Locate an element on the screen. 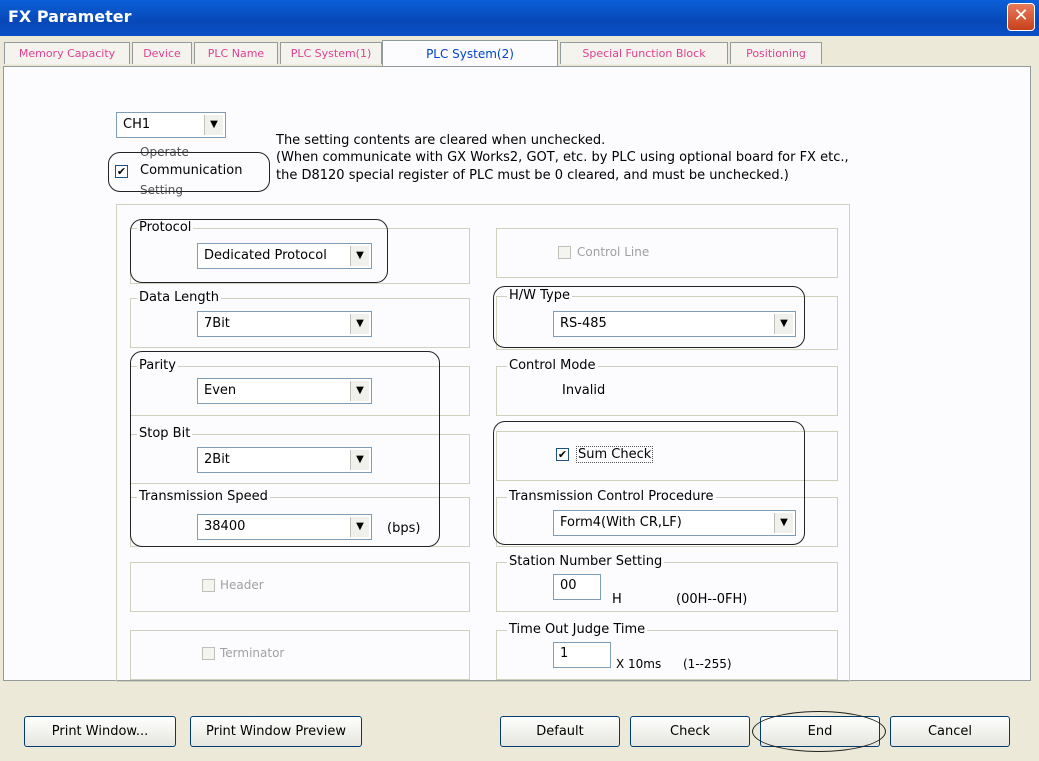 The height and width of the screenshot is (761, 1039). header-group is located at coordinates (300, 587).